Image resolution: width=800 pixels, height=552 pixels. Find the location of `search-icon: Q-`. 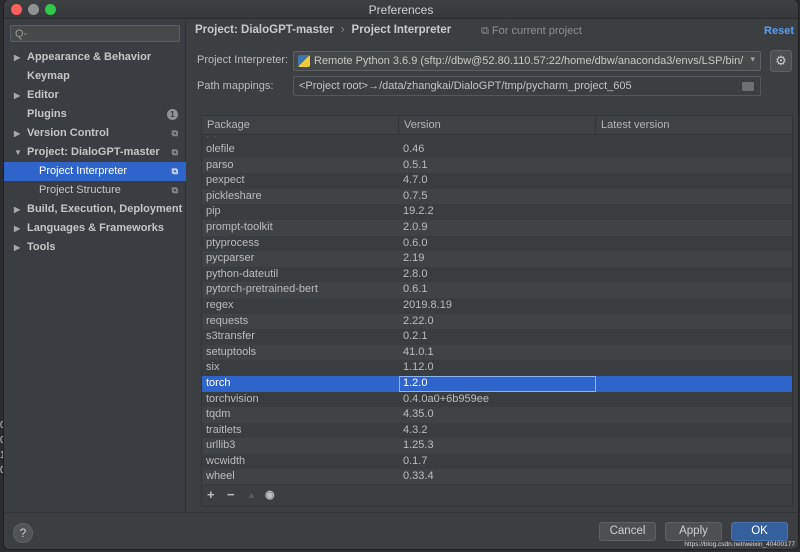

search-icon: Q- is located at coordinates (21, 34).